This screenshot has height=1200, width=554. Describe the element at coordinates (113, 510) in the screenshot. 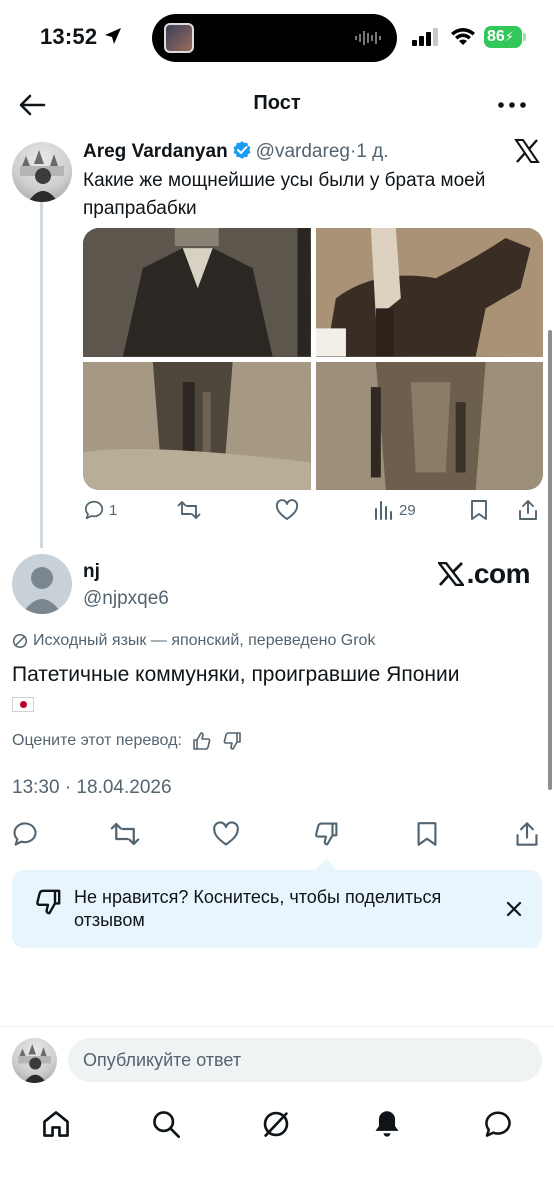

I see `reply-count: 1` at that location.